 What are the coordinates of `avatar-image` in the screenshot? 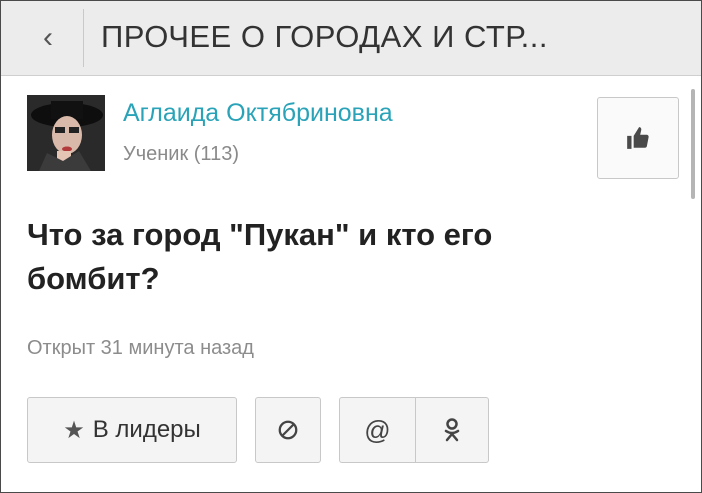 It's located at (66, 133).